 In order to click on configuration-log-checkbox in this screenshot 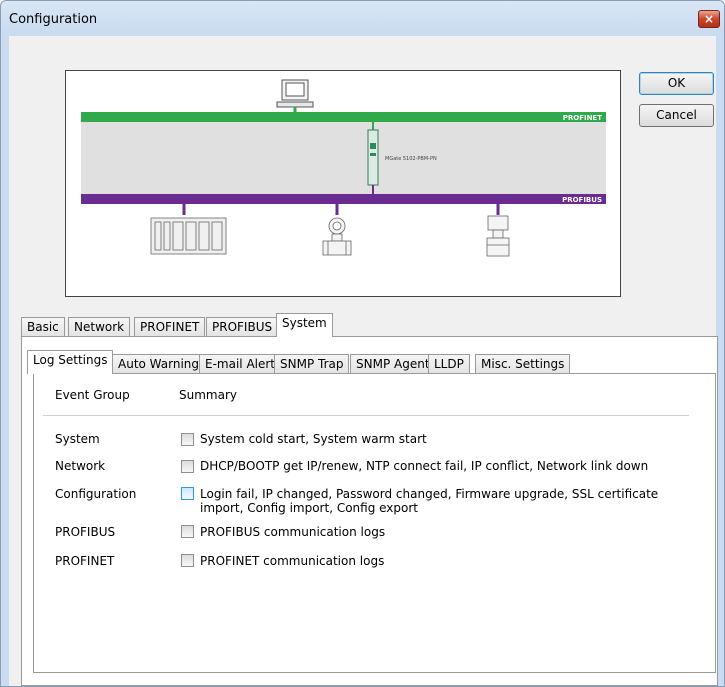, I will do `click(187, 493)`.